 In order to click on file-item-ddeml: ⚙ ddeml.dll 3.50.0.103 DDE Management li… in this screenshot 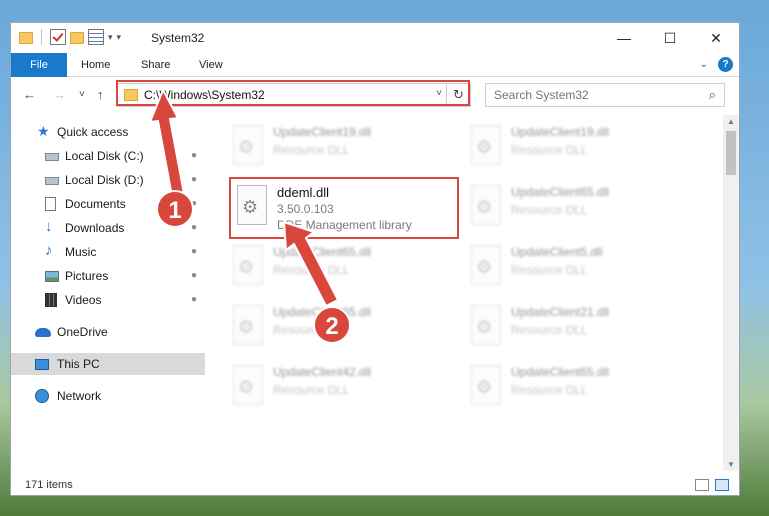, I will do `click(344, 208)`.